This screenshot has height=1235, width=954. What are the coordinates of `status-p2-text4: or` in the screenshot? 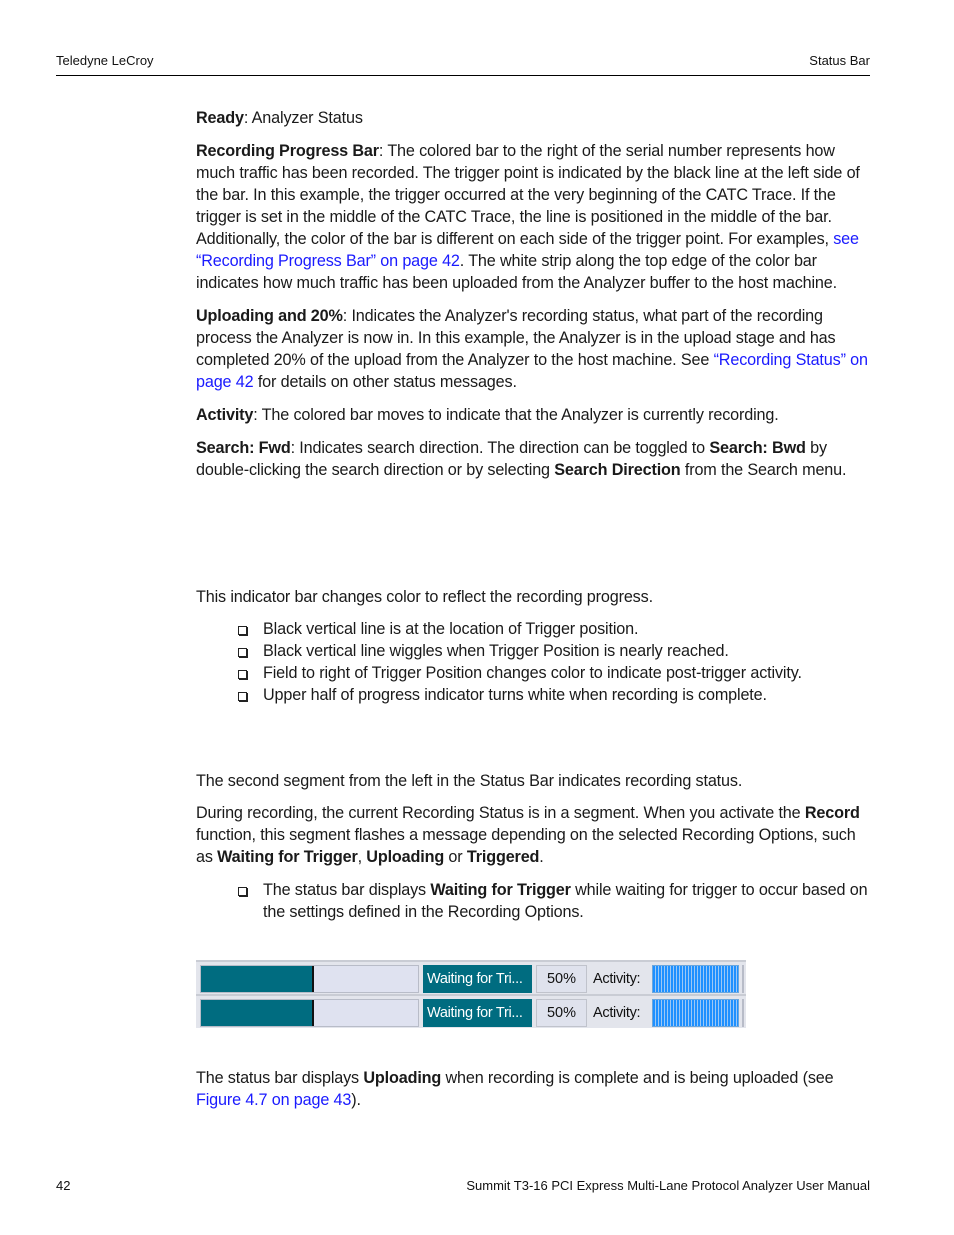 It's located at (455, 857).